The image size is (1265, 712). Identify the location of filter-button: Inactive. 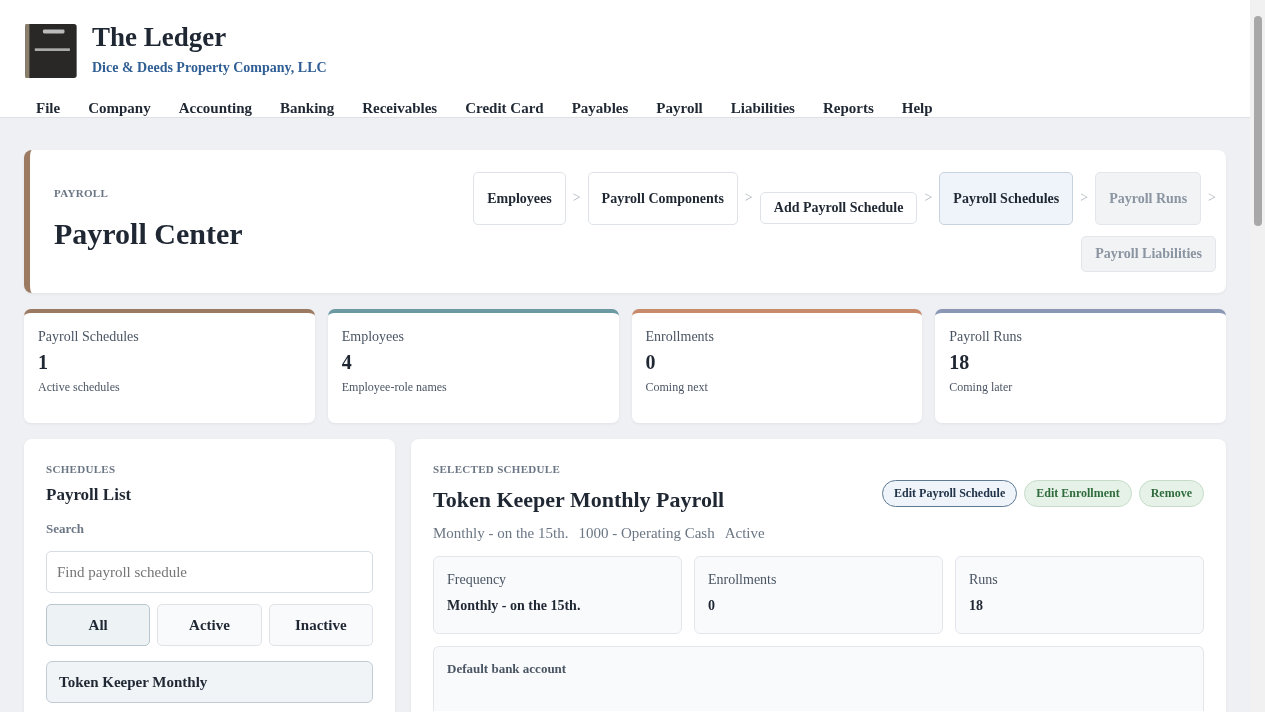
(320, 625).